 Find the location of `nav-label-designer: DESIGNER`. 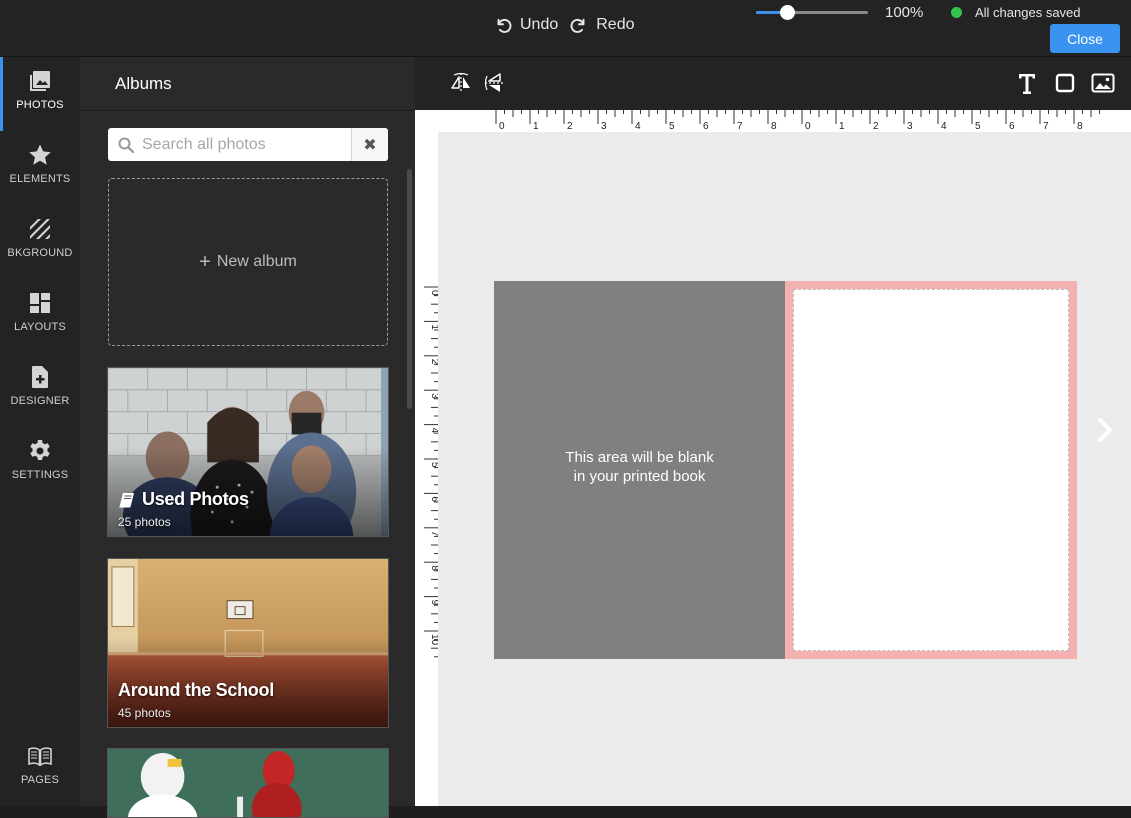

nav-label-designer: DESIGNER is located at coordinates (40, 401).